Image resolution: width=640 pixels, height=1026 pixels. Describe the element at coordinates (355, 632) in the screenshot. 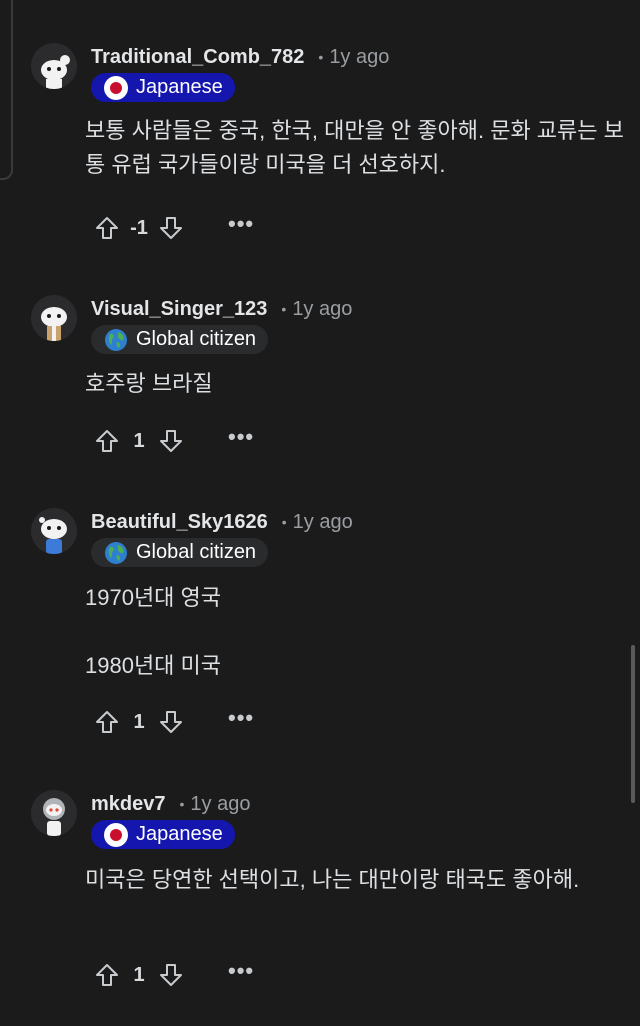

I see `comment-body: 1970년대 영국 1980년대 미국` at that location.